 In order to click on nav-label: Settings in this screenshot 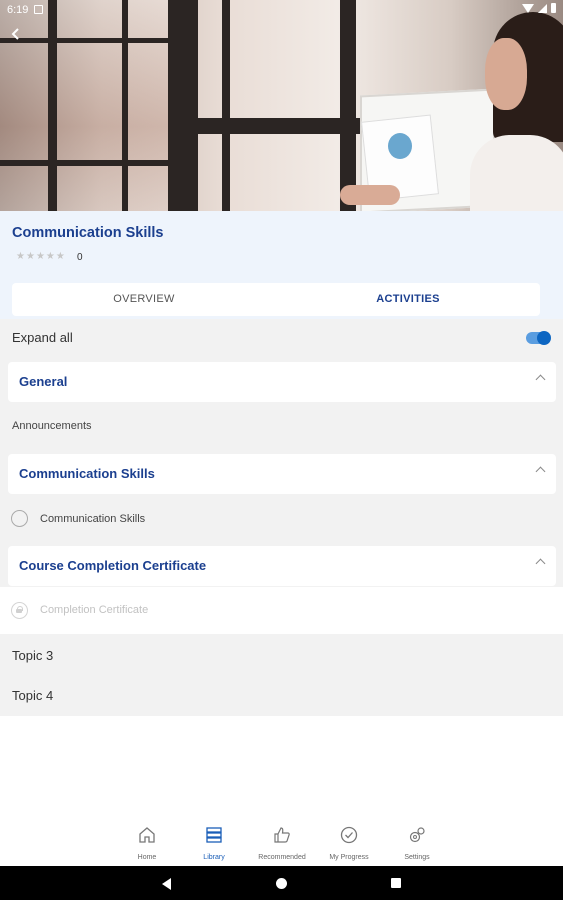, I will do `click(417, 857)`.